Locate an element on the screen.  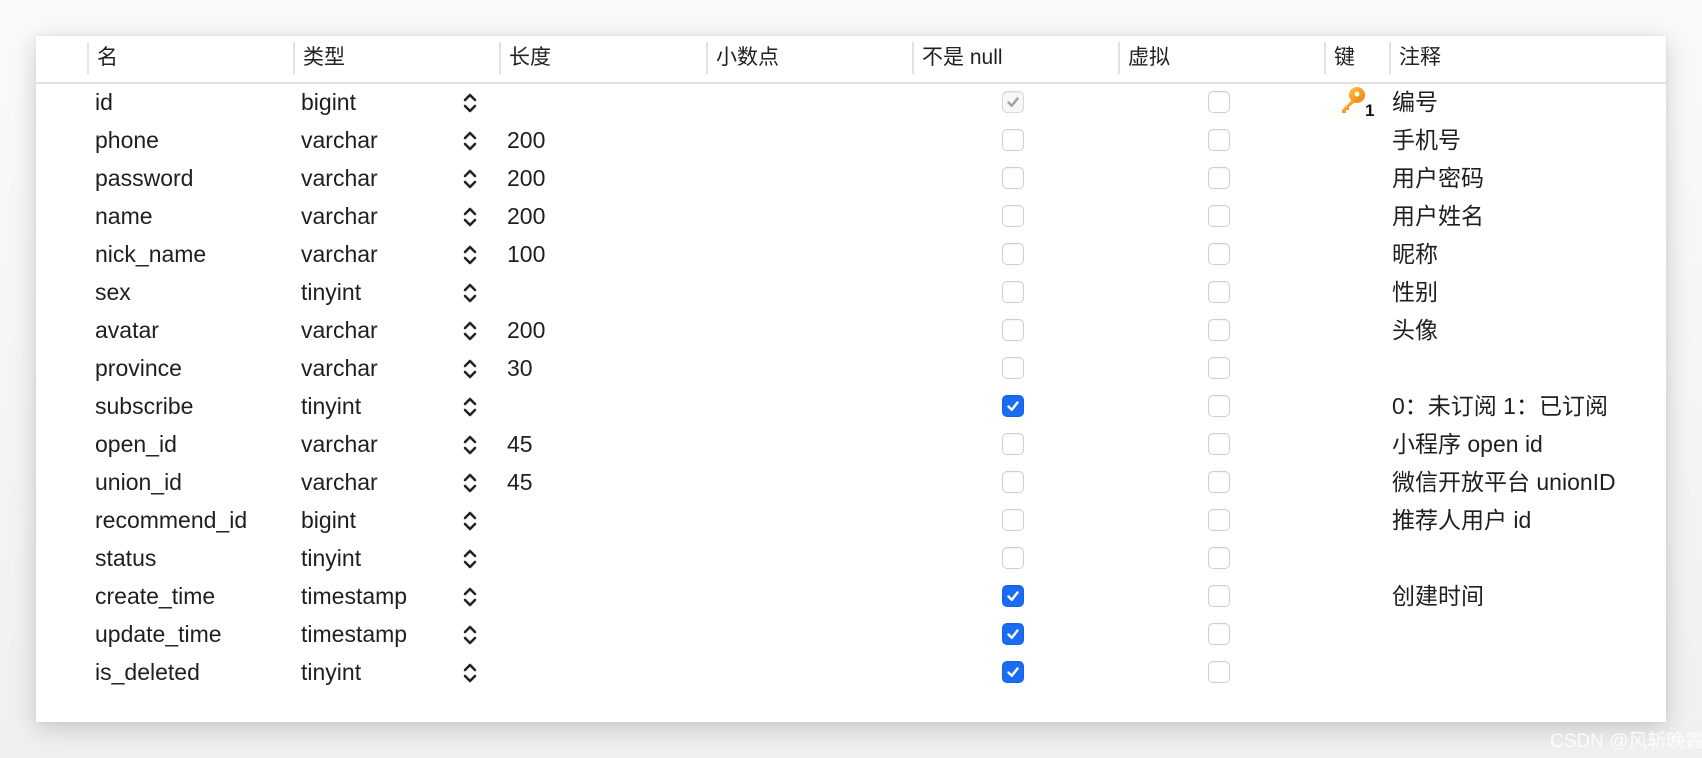
field-name-cell: recommend_id is located at coordinates (171, 520).